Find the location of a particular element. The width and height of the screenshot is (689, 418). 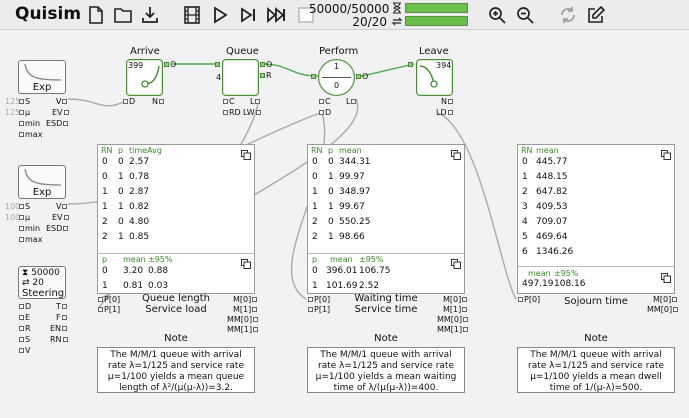

exp1-port-s: S is located at coordinates (24, 101).